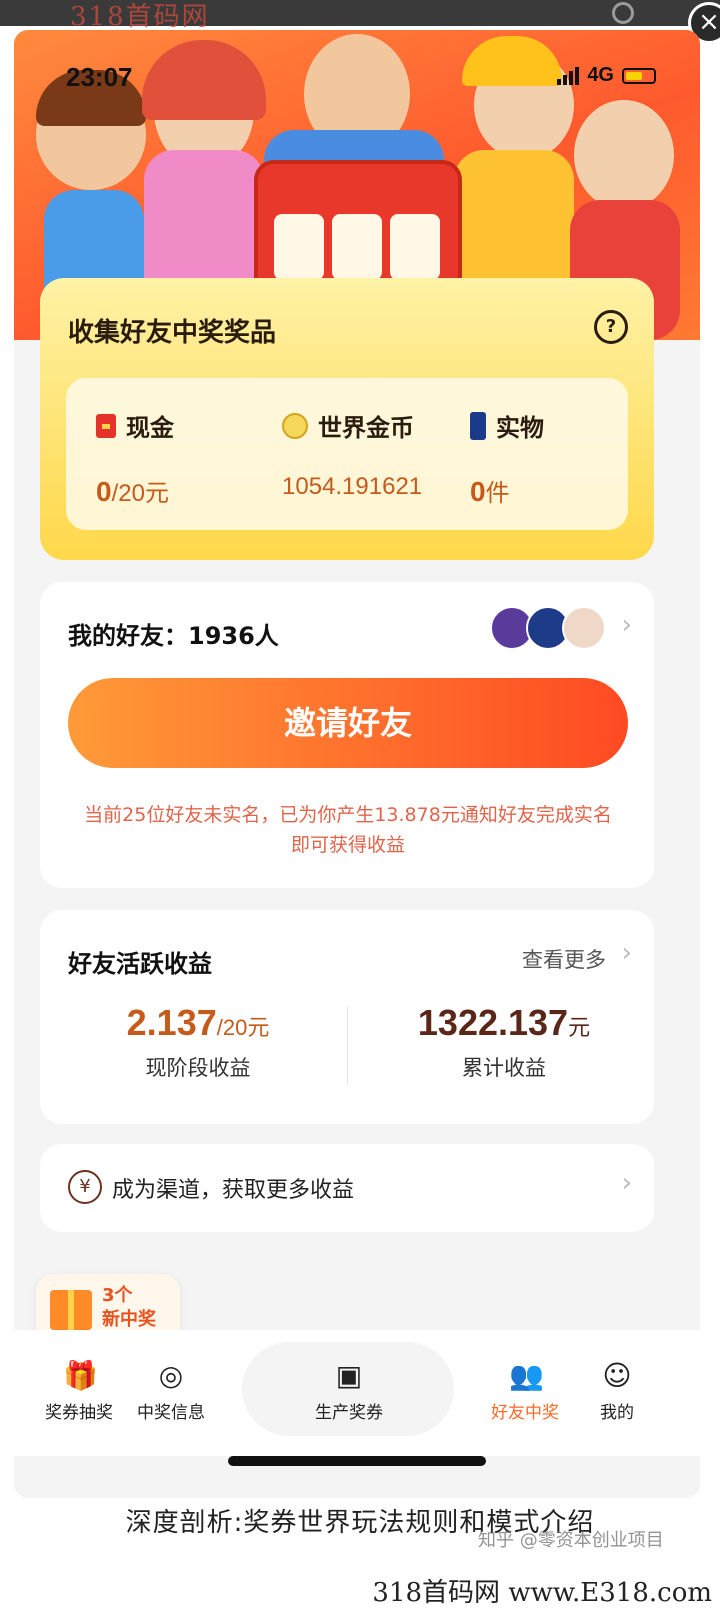  I want to click on tab-mine: ☺ 我的, so click(617, 1391).